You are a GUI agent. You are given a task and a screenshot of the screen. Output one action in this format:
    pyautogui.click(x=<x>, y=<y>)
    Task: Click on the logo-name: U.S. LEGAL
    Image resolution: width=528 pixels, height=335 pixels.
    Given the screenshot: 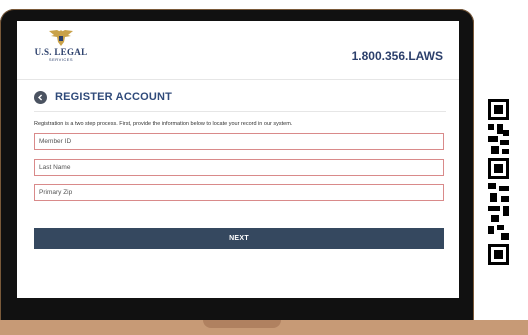 What is the action you would take?
    pyautogui.click(x=61, y=52)
    